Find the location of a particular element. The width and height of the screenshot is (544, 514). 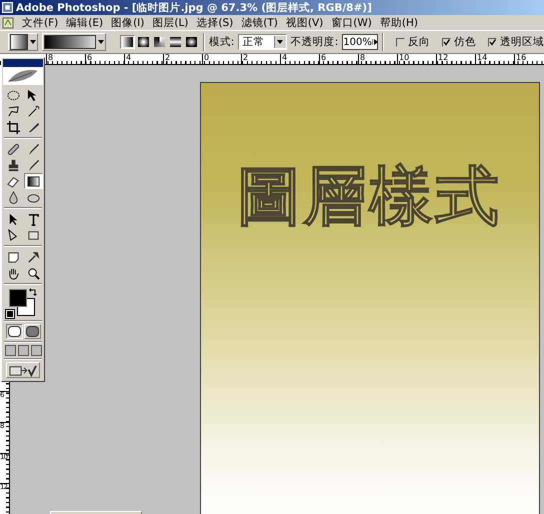

tool-preset-button is located at coordinates (23, 42).